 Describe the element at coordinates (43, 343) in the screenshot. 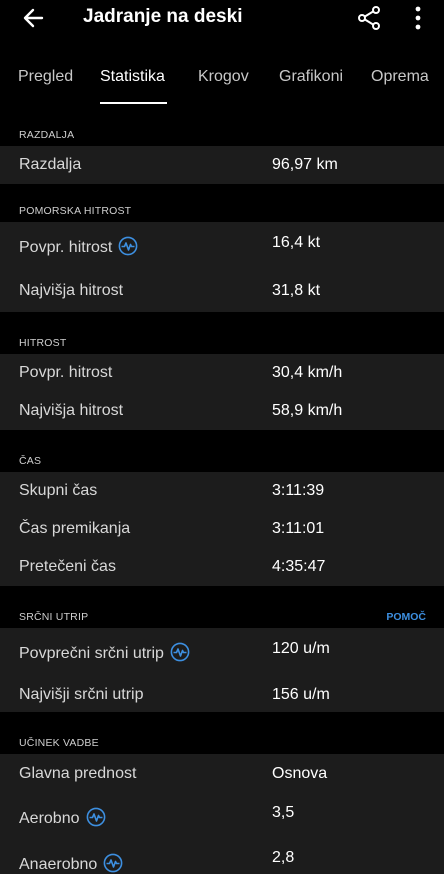

I see `section-title: HITROST` at that location.